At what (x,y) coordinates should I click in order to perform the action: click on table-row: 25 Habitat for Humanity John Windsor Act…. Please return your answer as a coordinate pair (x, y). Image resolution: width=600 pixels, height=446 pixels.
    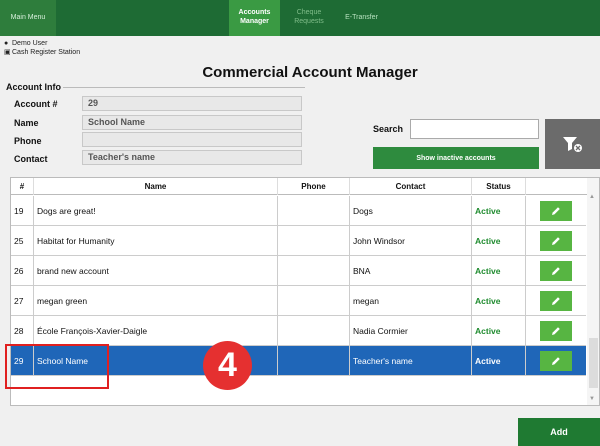
    Looking at the image, I should click on (298, 241).